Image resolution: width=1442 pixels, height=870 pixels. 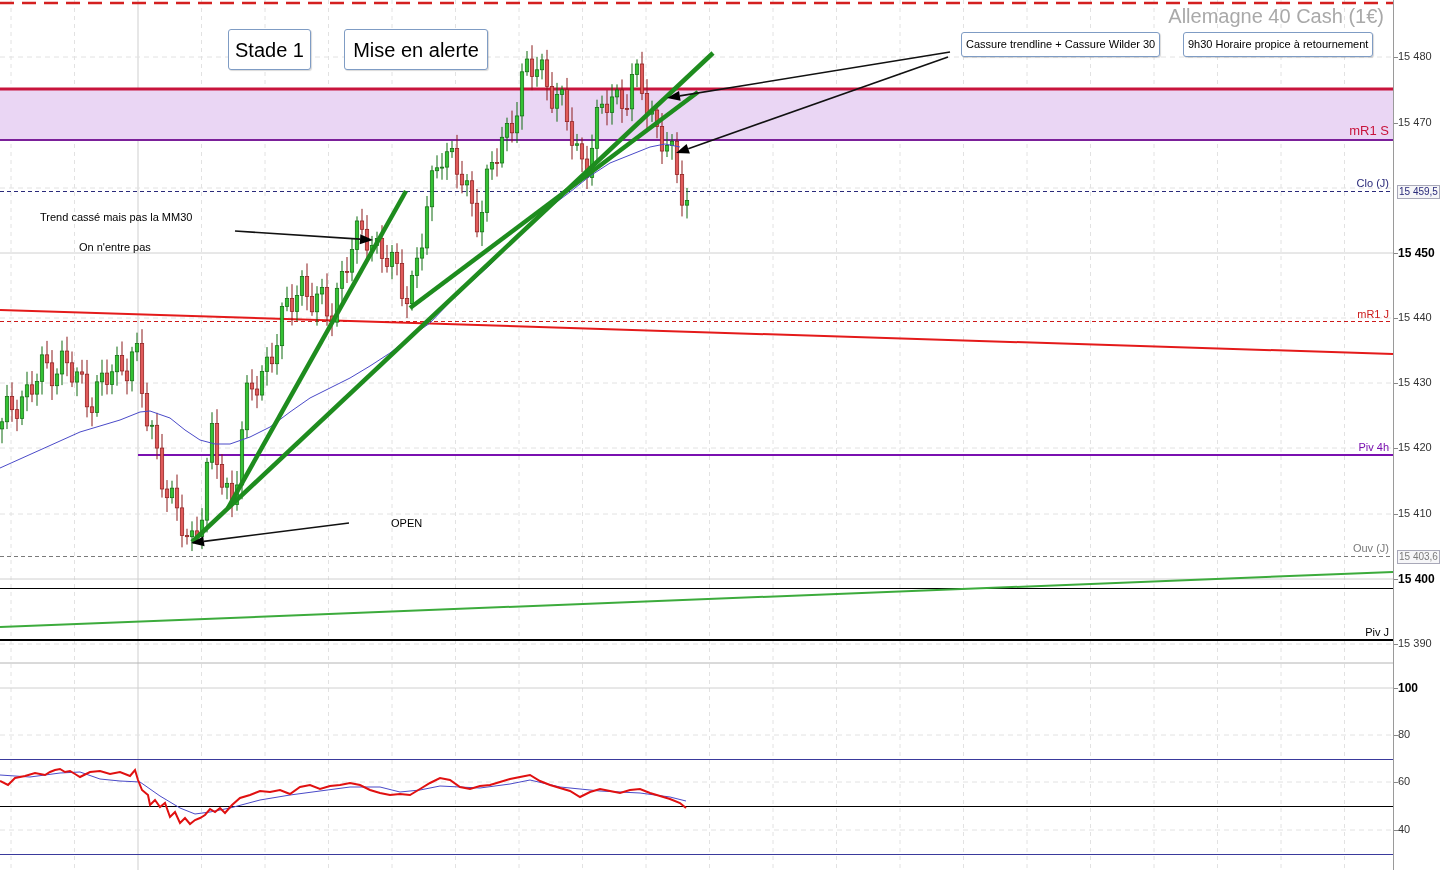 What do you see at coordinates (1370, 548) in the screenshot?
I see `level-label: Ouv (J)` at bounding box center [1370, 548].